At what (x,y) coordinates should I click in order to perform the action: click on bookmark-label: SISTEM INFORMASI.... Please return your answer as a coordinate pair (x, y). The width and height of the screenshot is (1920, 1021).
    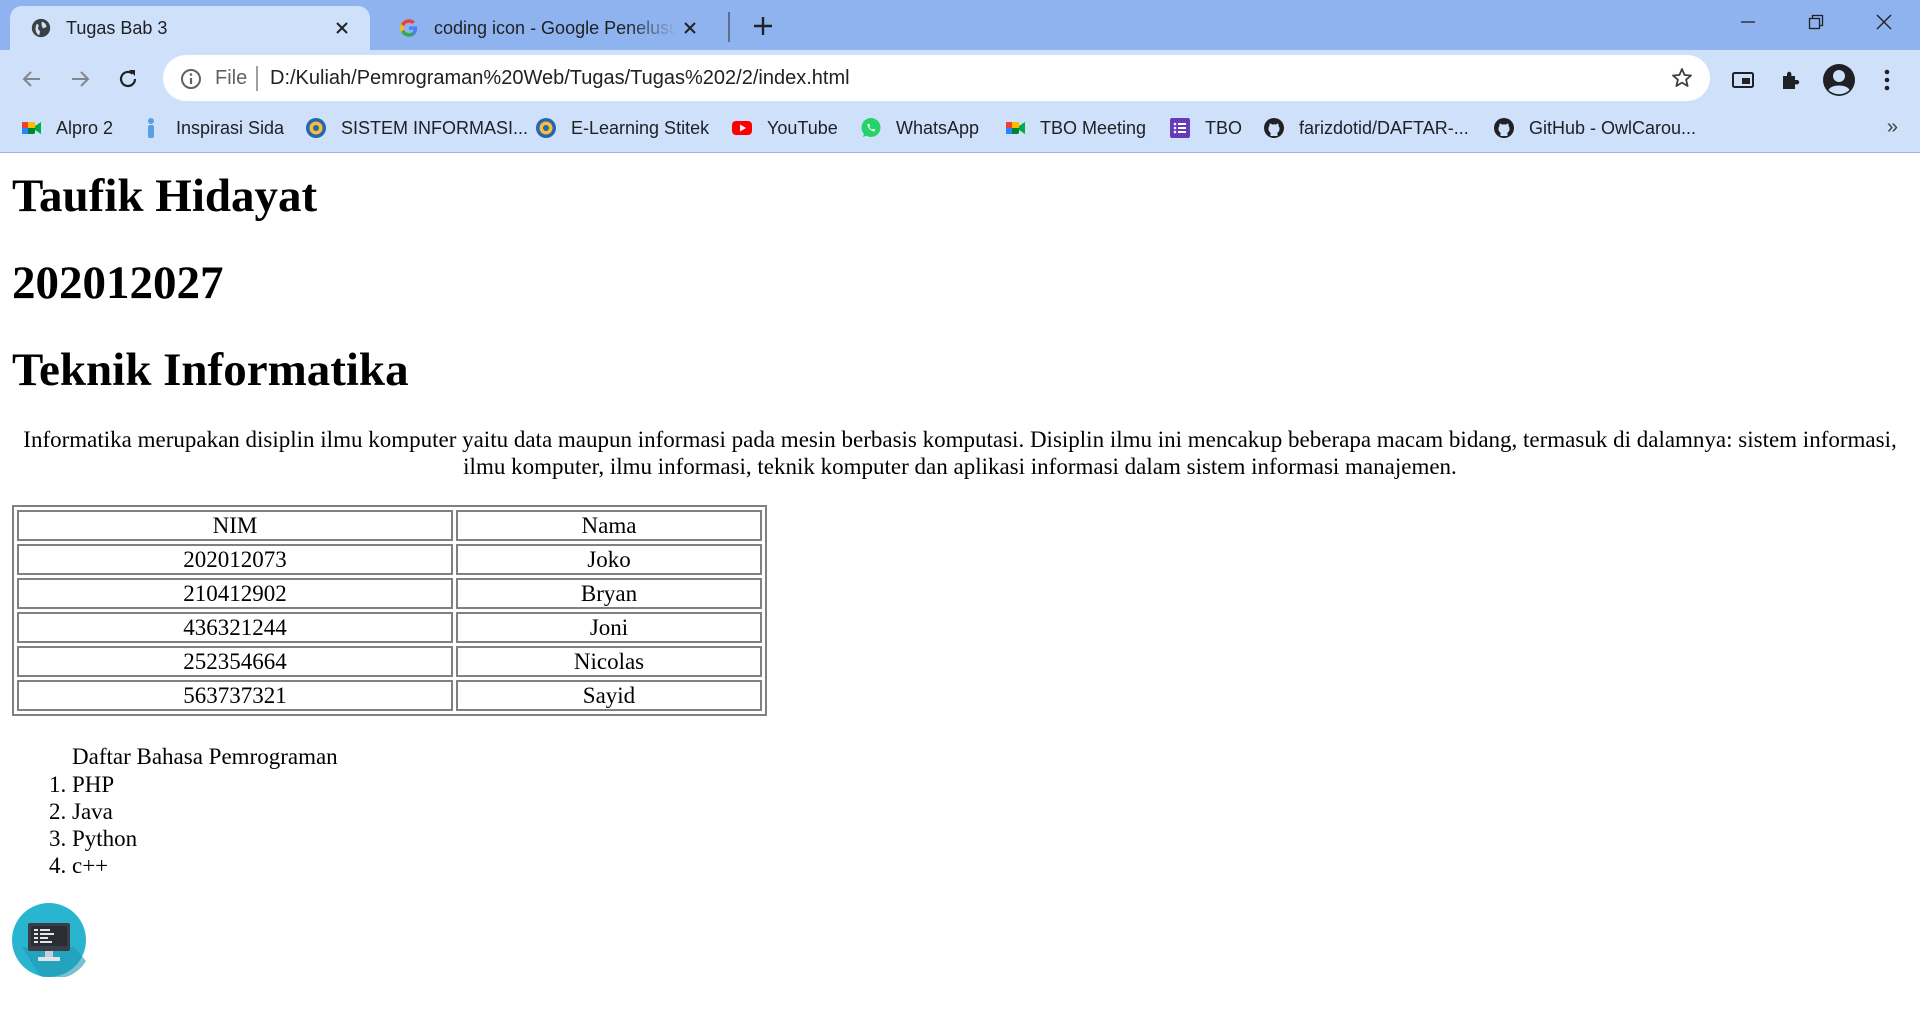
    Looking at the image, I should click on (435, 127).